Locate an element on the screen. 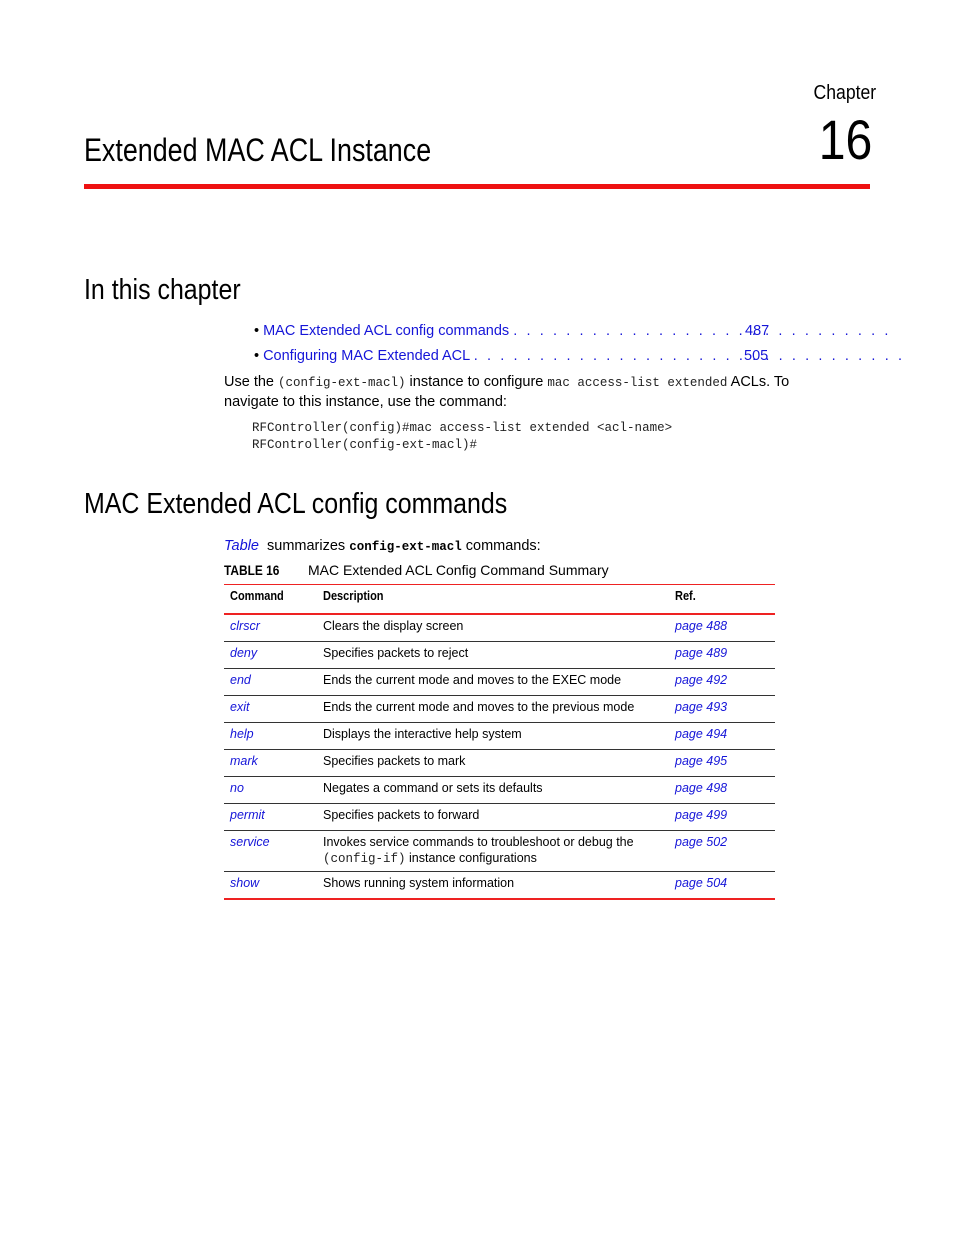 Image resolution: width=954 pixels, height=1235 pixels. command-link: mark is located at coordinates (270, 763).